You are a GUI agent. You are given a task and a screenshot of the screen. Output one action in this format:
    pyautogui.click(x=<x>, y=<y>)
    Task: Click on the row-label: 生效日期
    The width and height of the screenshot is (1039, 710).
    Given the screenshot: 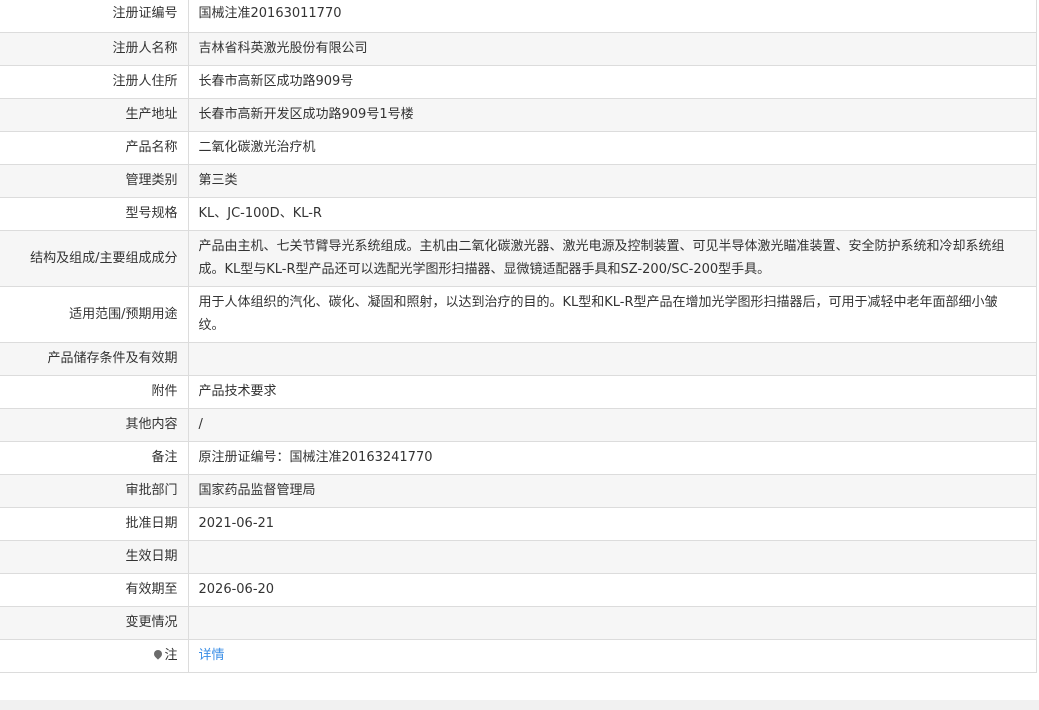 What is the action you would take?
    pyautogui.click(x=94, y=556)
    